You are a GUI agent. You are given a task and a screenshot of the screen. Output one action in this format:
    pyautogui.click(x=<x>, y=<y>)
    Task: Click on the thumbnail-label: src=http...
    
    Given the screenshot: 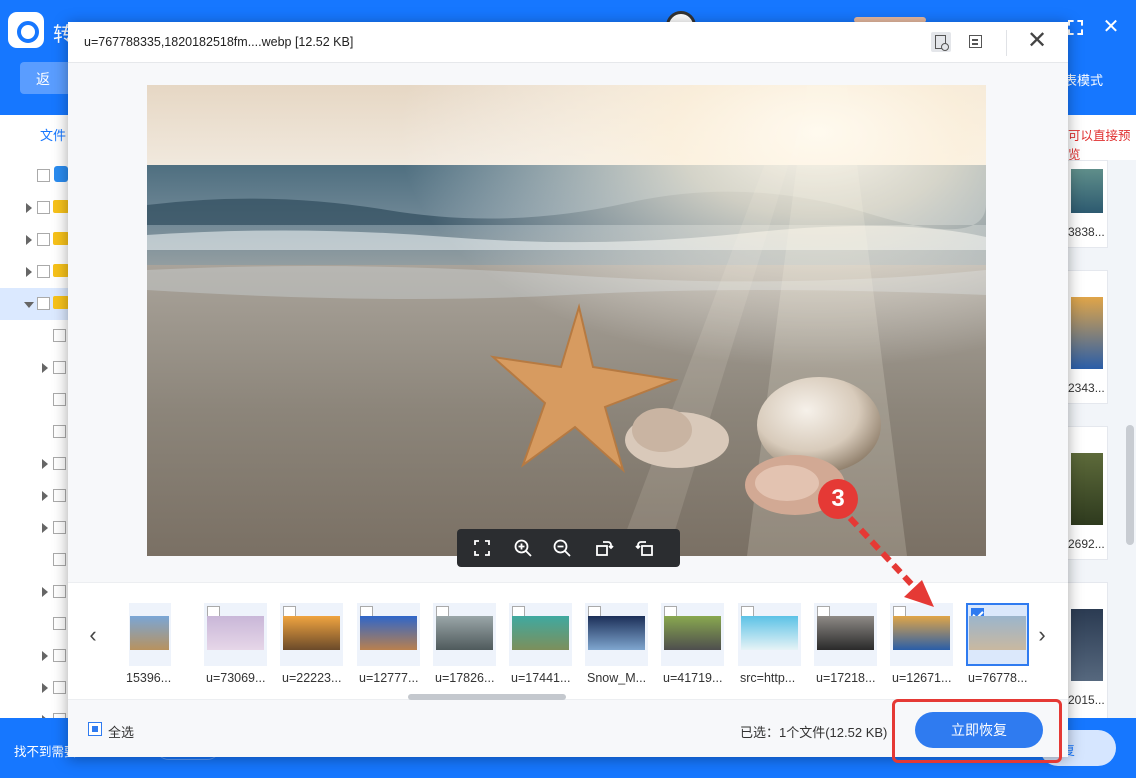 What is the action you would take?
    pyautogui.click(x=768, y=678)
    